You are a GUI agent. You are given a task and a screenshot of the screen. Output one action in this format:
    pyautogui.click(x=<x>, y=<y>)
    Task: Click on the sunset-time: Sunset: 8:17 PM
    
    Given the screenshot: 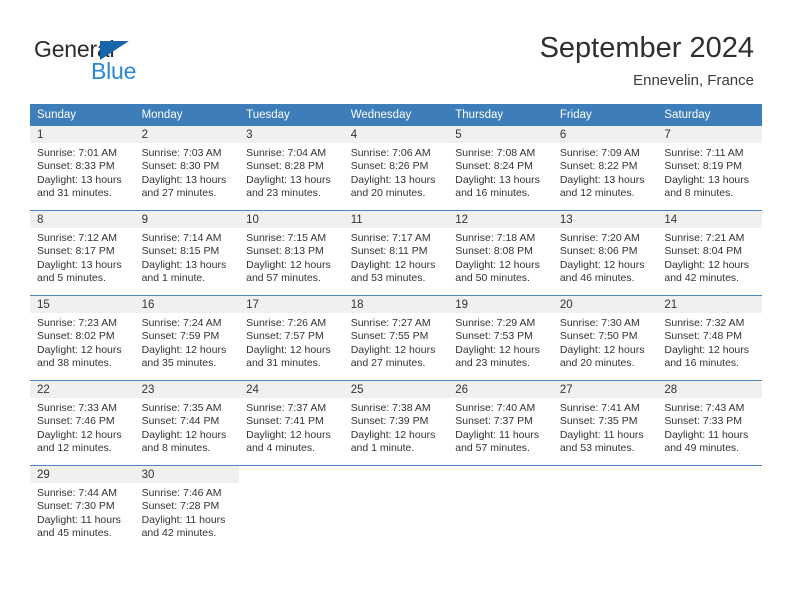 What is the action you would take?
    pyautogui.click(x=76, y=251)
    